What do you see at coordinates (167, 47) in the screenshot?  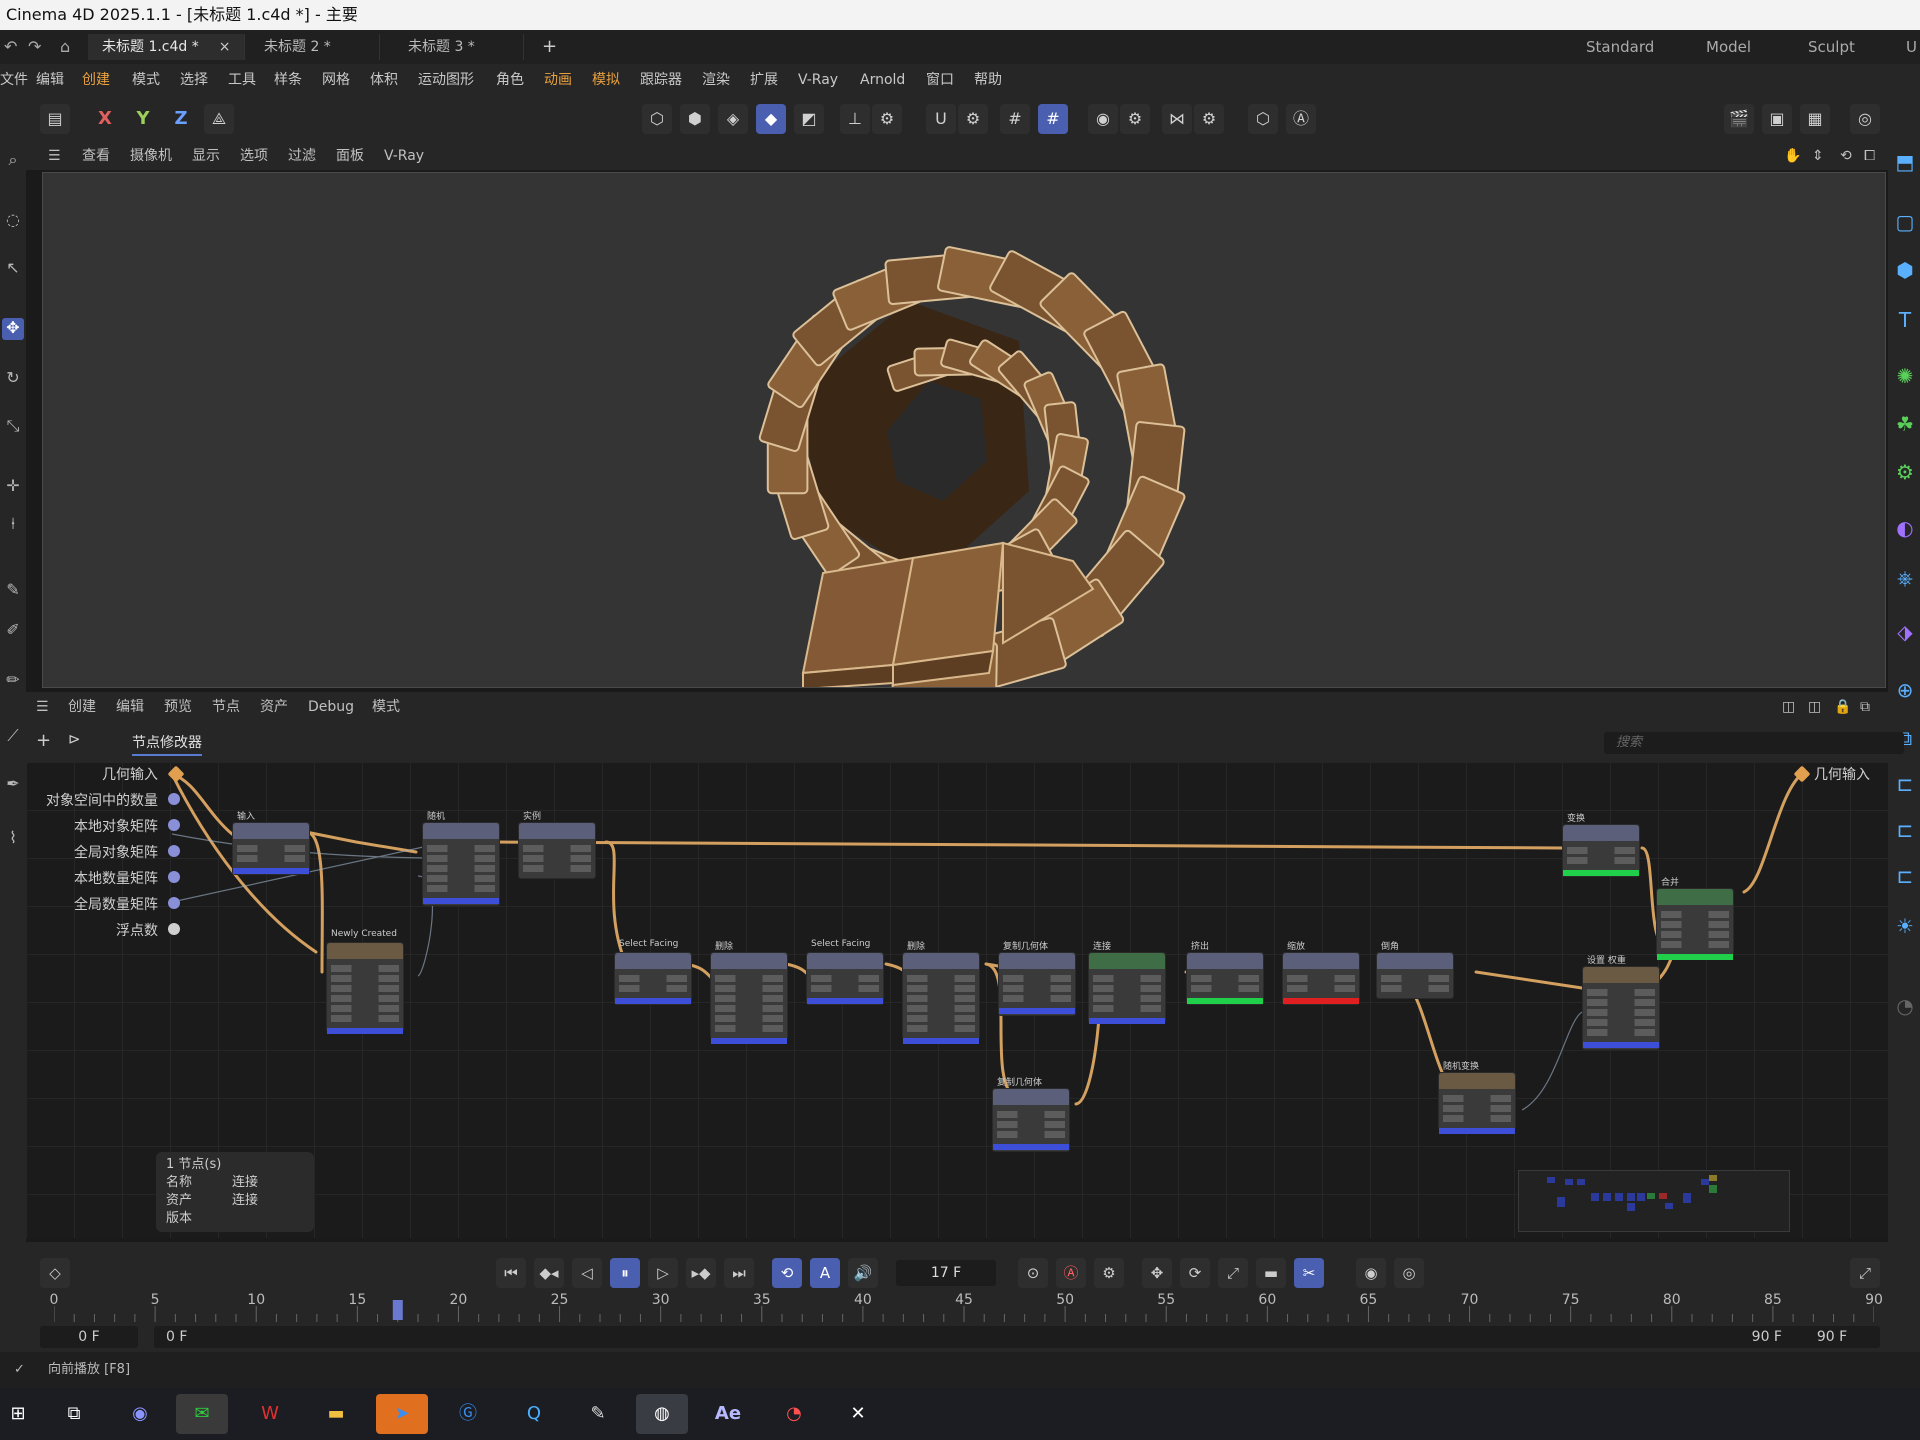 I see `doc-tab-1: 未标题 1.c4d * ×` at bounding box center [167, 47].